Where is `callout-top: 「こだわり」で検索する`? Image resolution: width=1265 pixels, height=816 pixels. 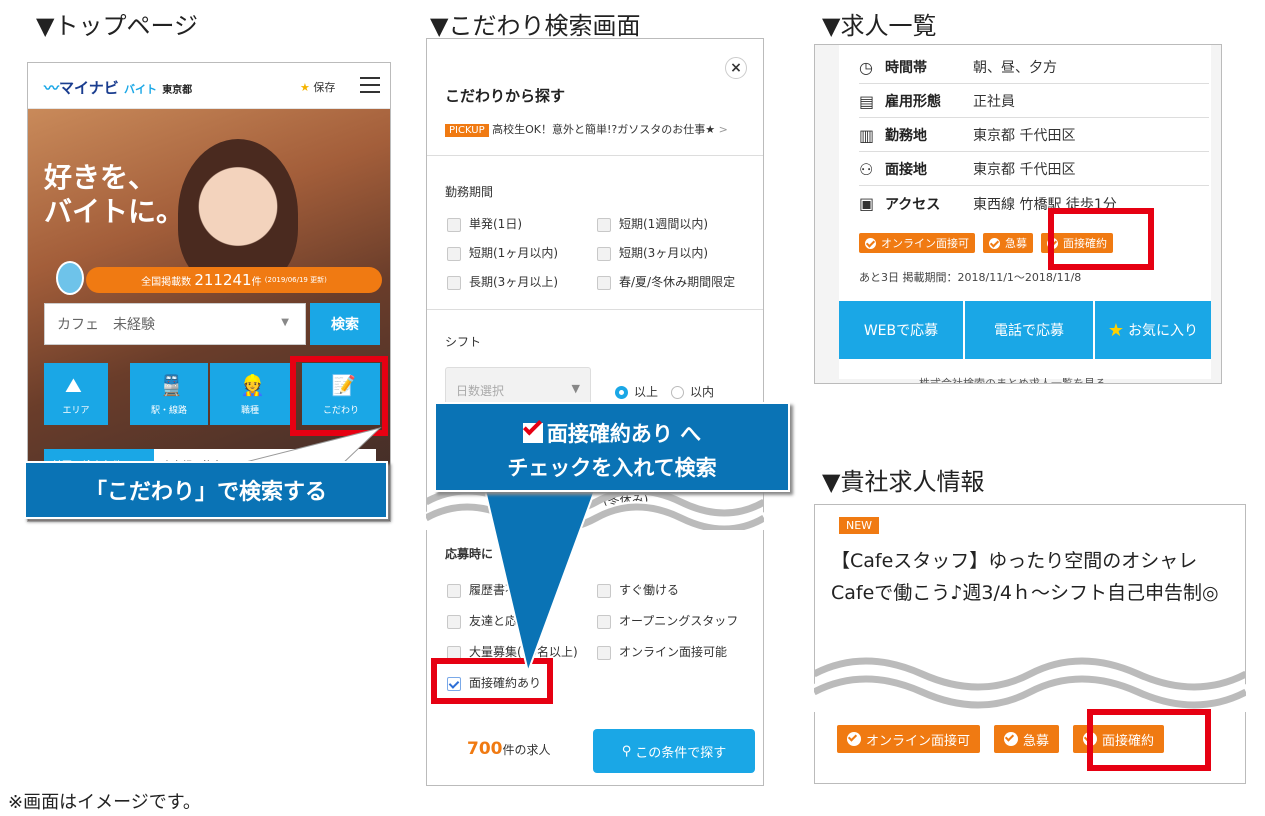
callout-top: 「こだわり」で検索する is located at coordinates (206, 490).